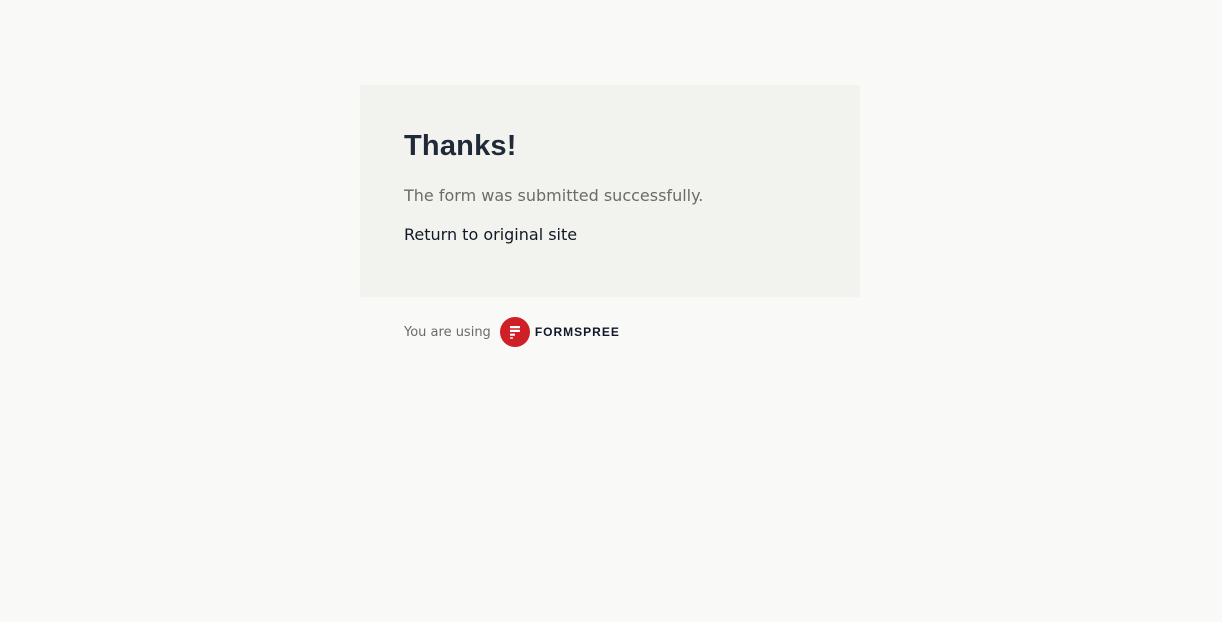  I want to click on formspree-logo-icon, so click(514, 332).